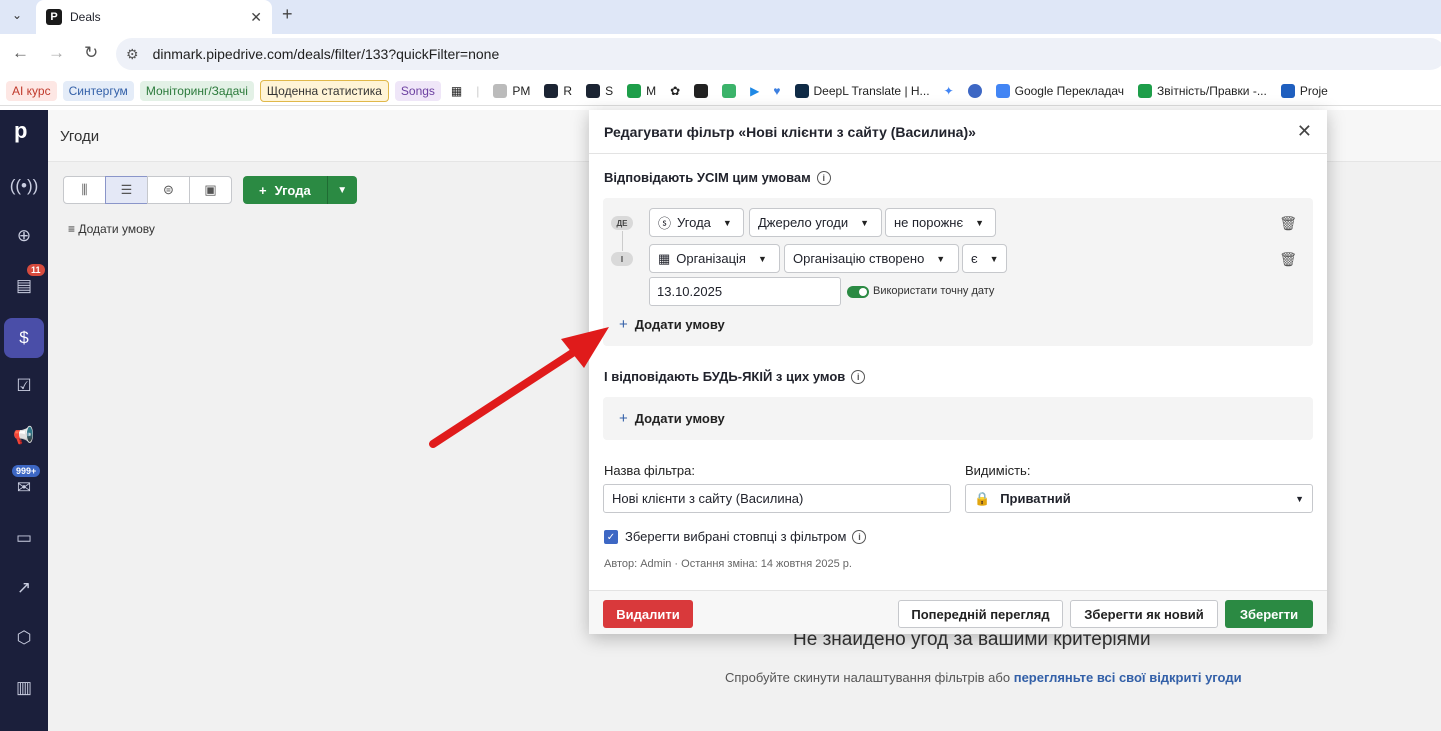  I want to click on target-icon: ⊕, so click(24, 236).